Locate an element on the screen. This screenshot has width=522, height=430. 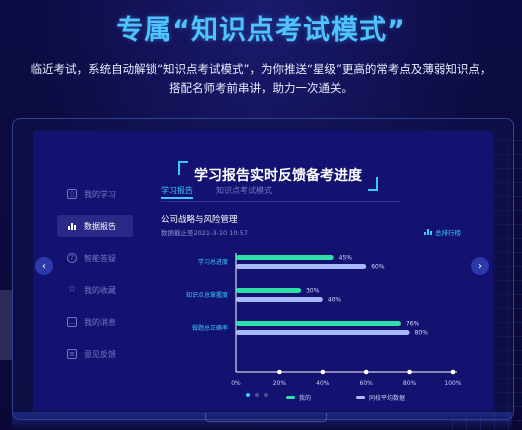
x-tick-label: 60% is located at coordinates (367, 383).